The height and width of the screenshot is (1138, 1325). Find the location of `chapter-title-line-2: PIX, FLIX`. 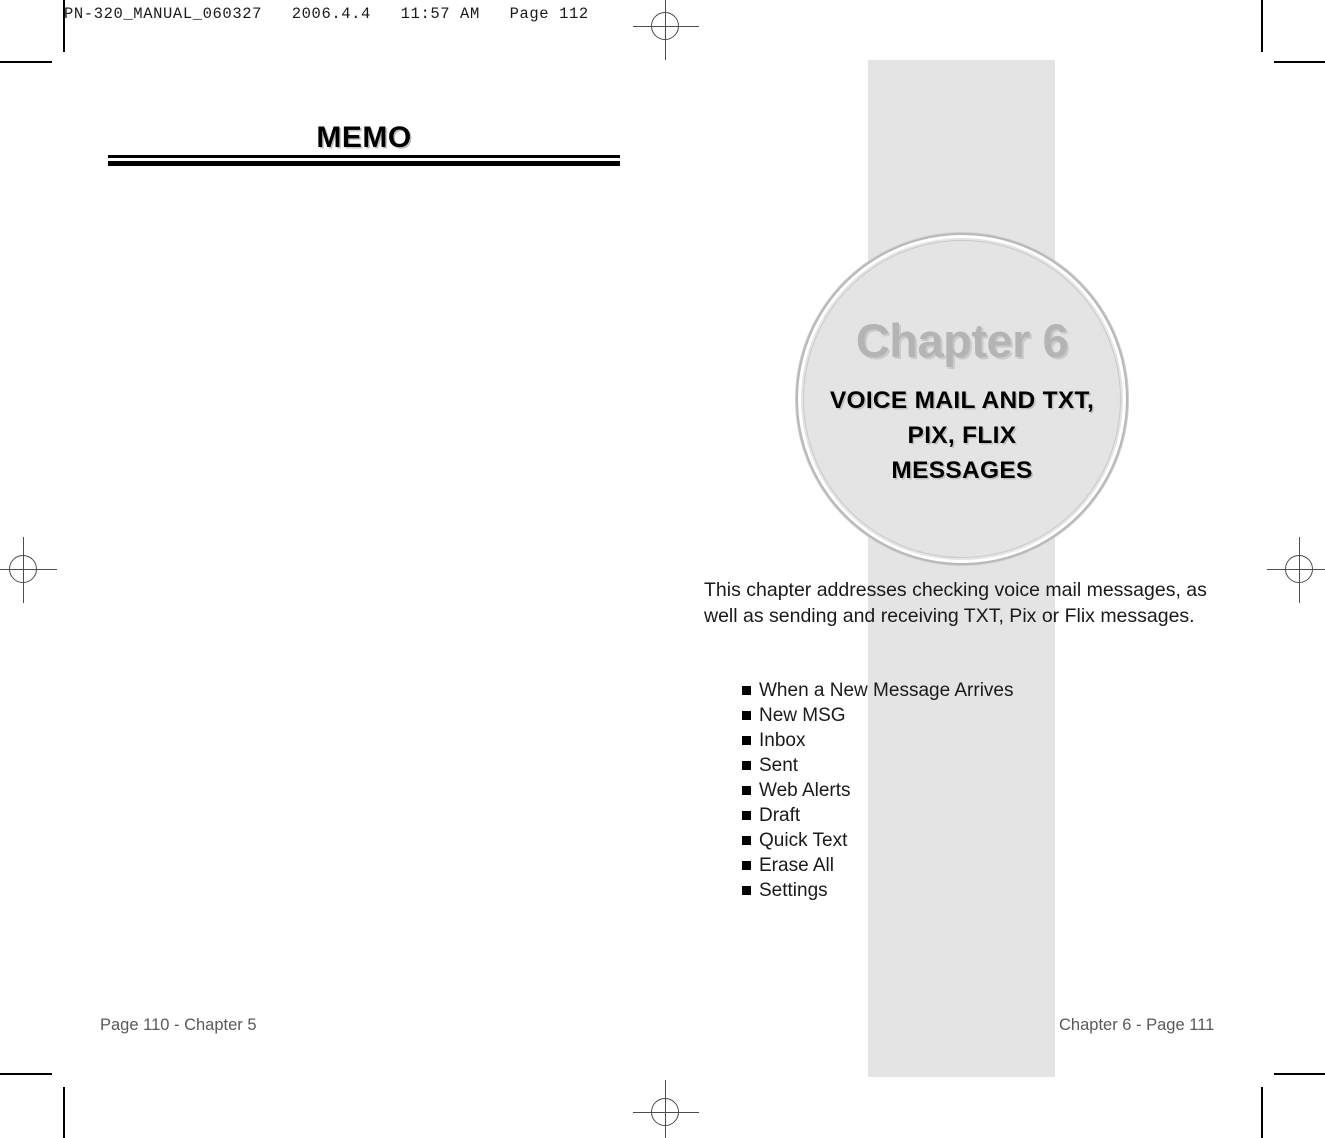

chapter-title-line-2: PIX, FLIX is located at coordinates (962, 435).